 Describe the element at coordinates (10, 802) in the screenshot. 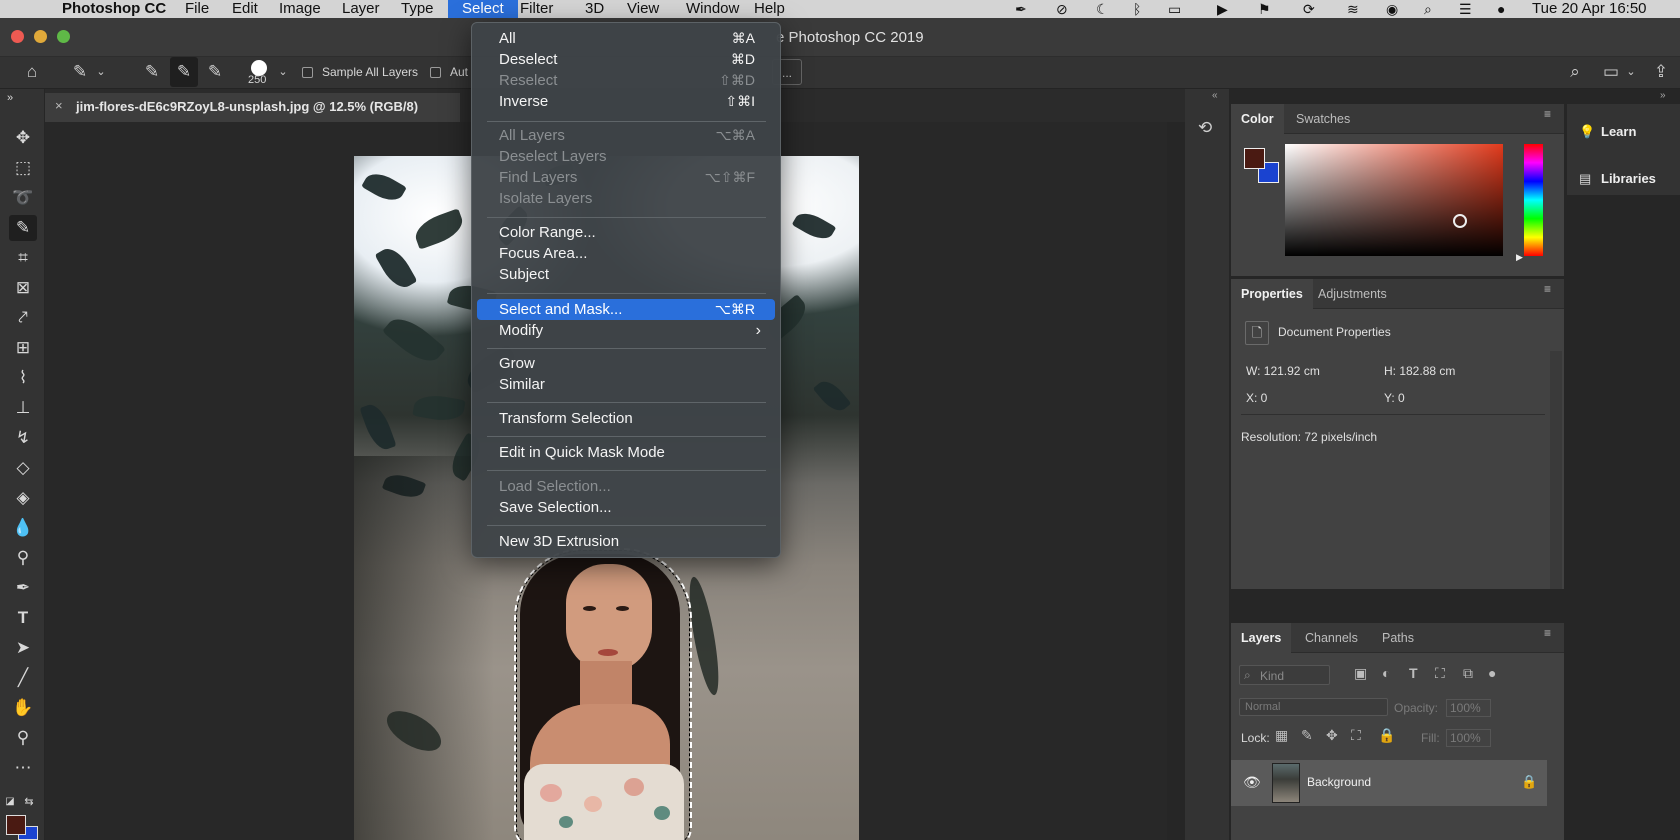

I see `default-colors-icon: ◪` at that location.